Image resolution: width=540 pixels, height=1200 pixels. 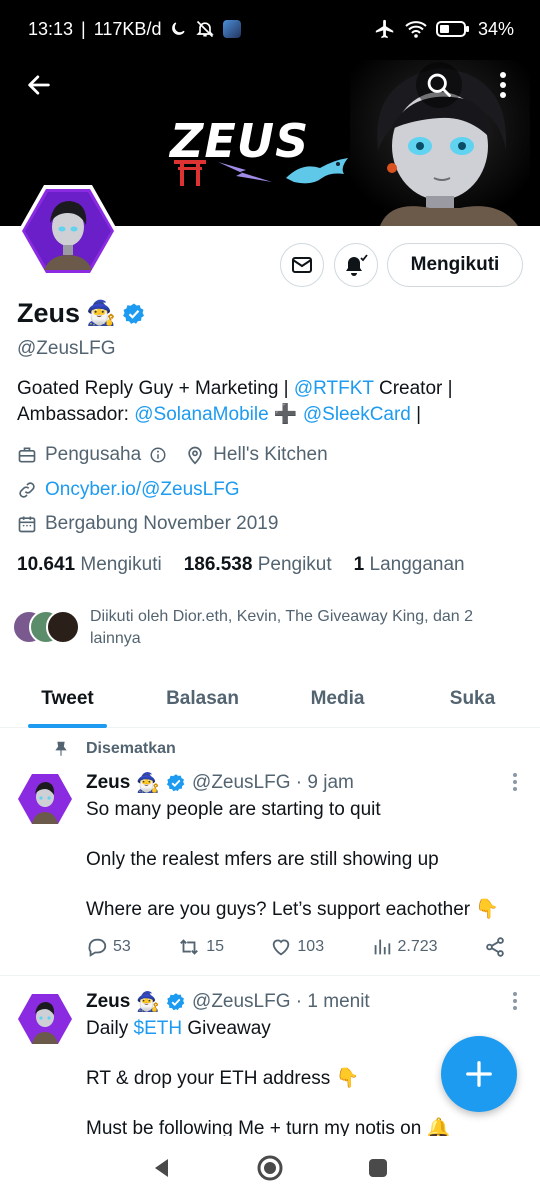 I want to click on back-triangle-icon, so click(x=162, y=1168).